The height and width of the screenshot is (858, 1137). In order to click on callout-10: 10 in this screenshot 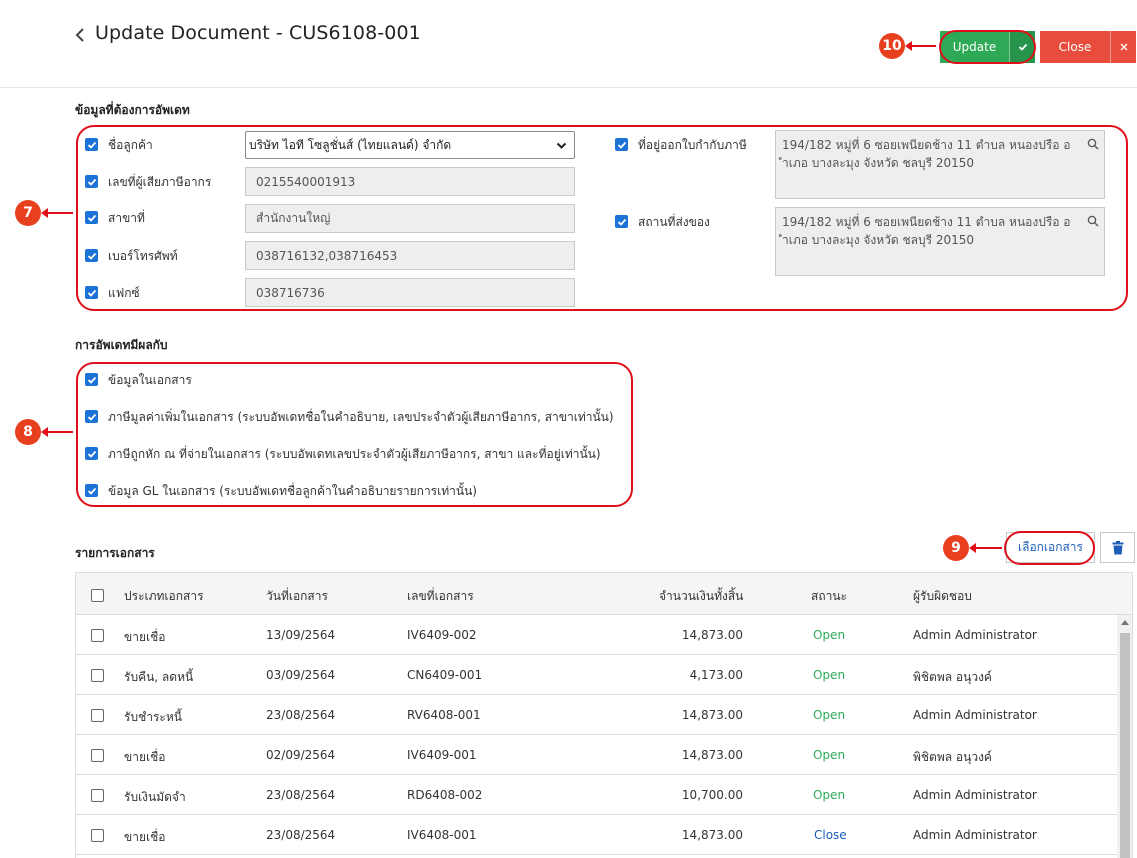, I will do `click(892, 46)`.